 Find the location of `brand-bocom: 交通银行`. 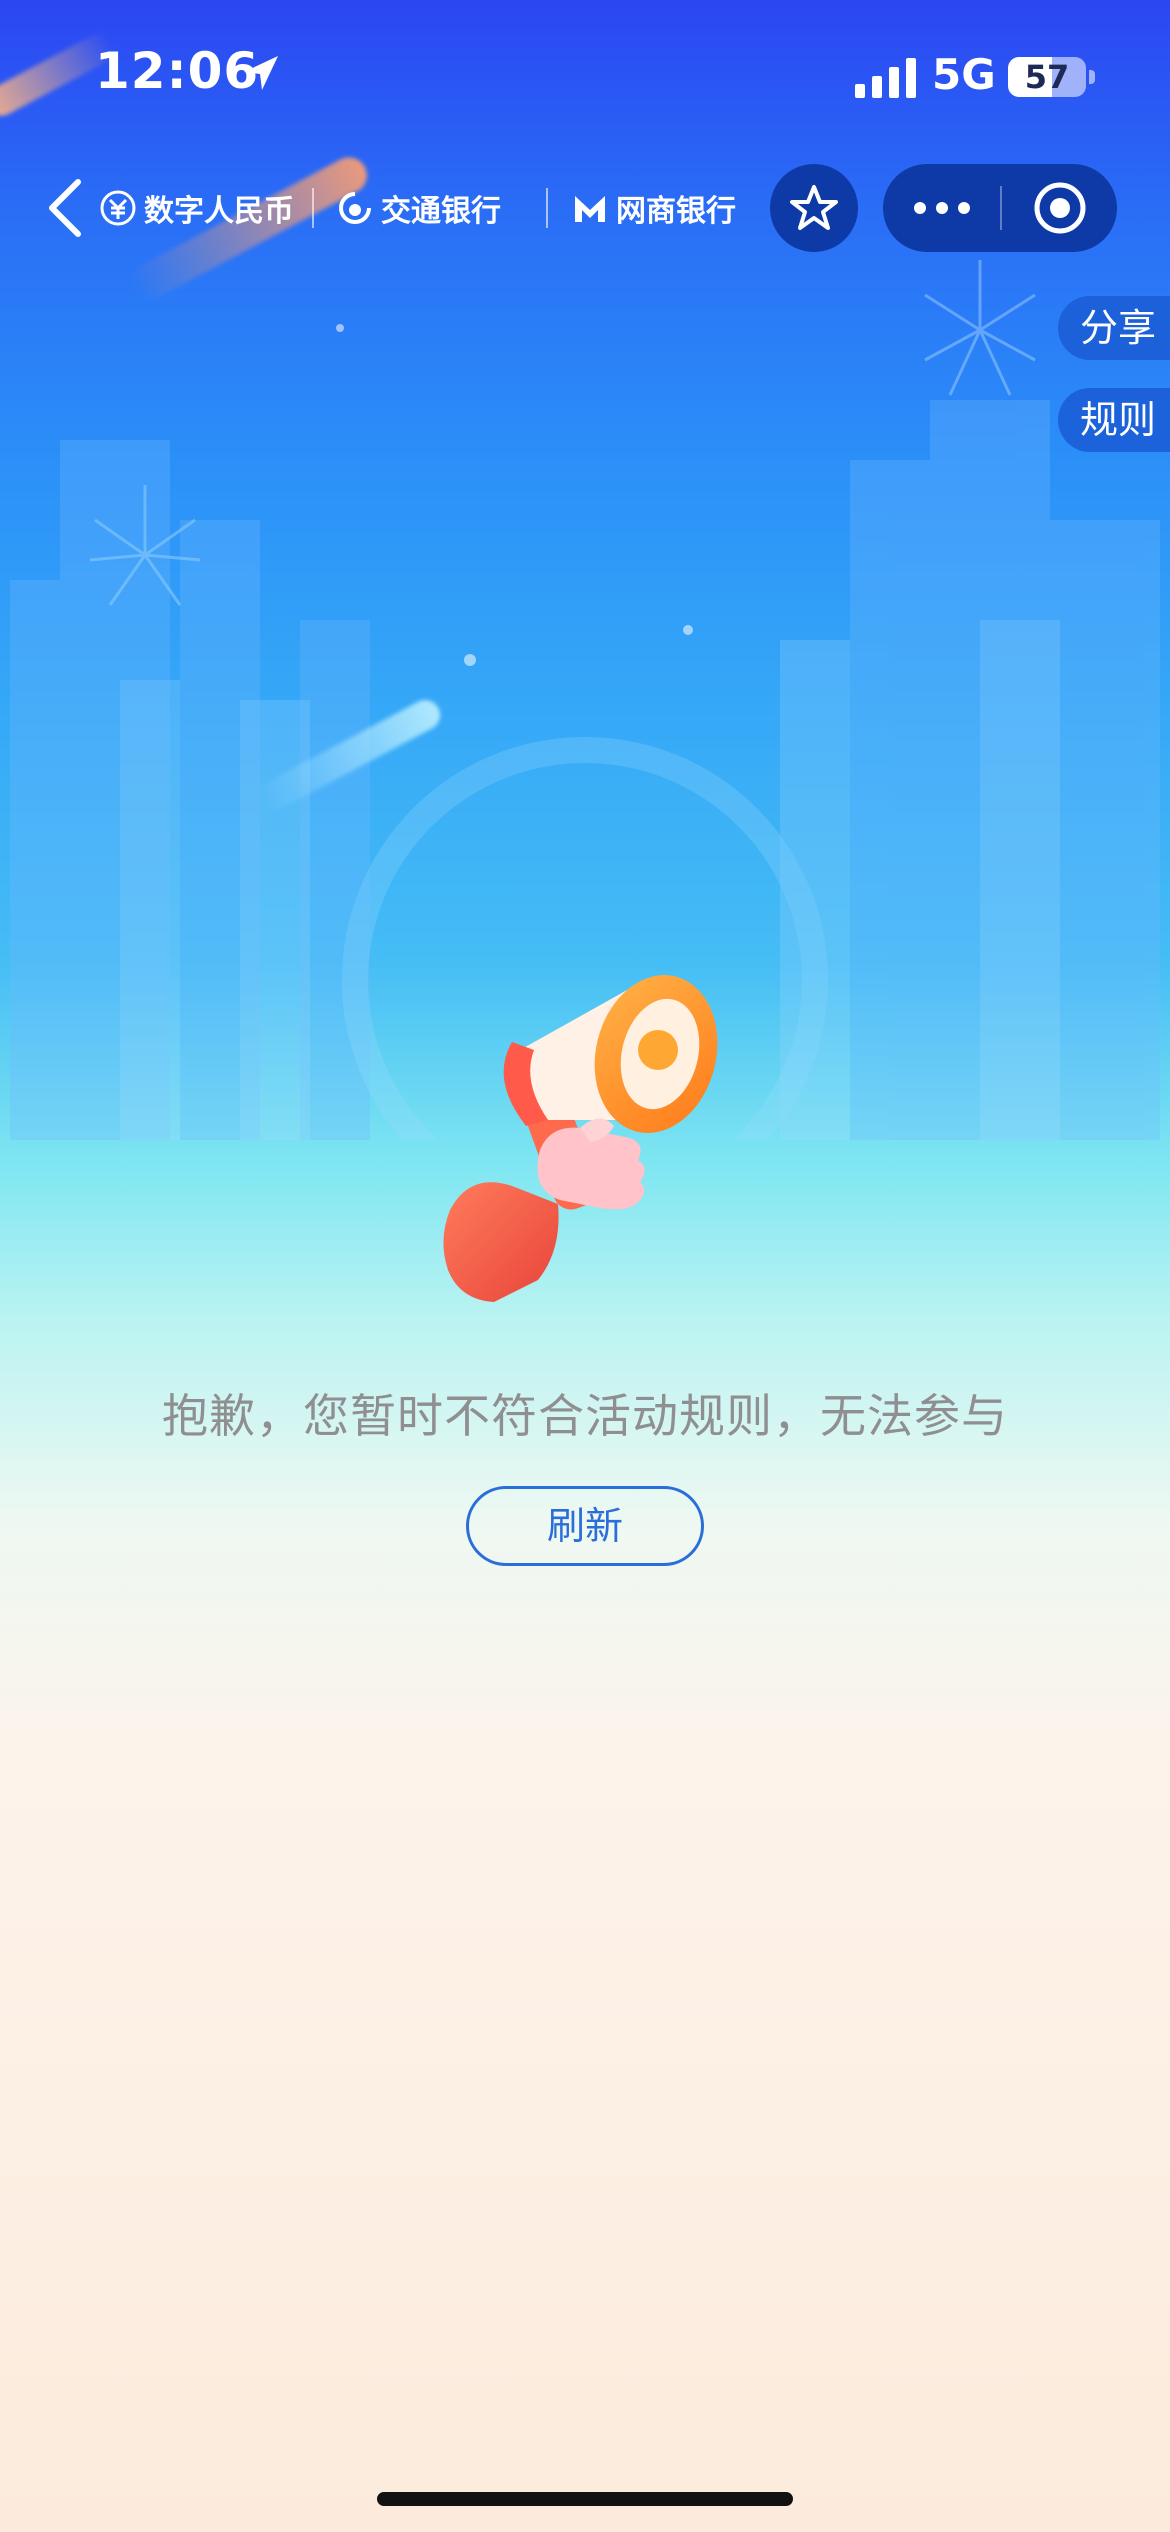

brand-bocom: 交通银行 is located at coordinates (419, 208).